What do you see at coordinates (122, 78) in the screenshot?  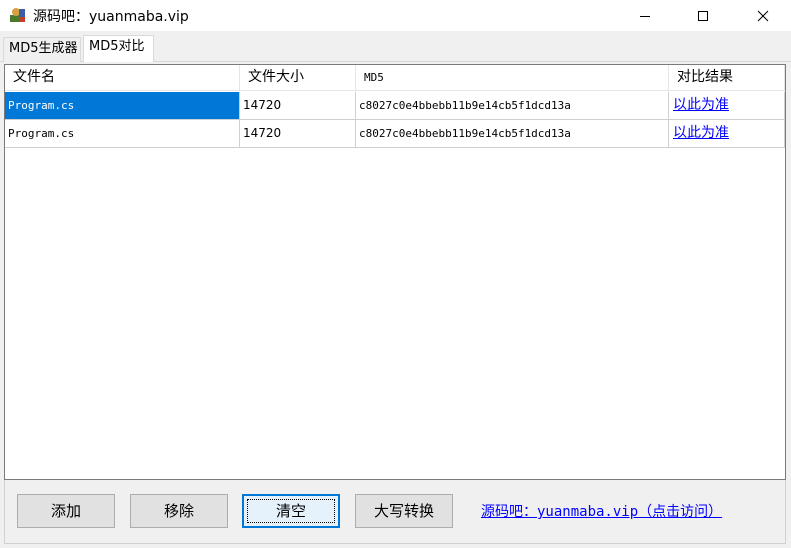 I see `column-header-filename: 文件名` at bounding box center [122, 78].